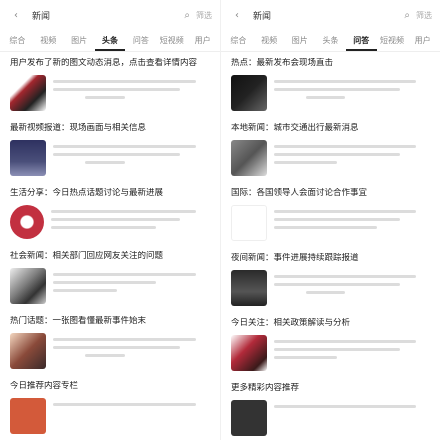 This screenshot has width=440, height=440. What do you see at coordinates (331, 323) in the screenshot?
I see `item-title: 今日关注：相关政策解读与分析` at bounding box center [331, 323].